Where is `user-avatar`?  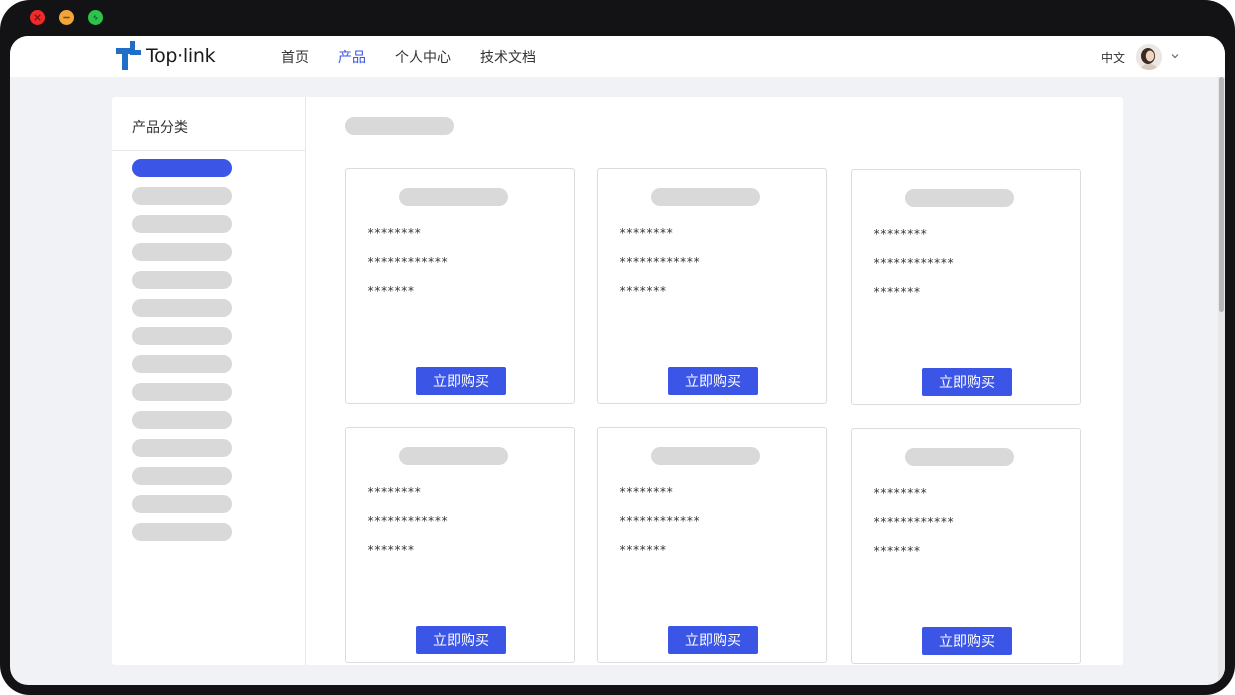 user-avatar is located at coordinates (1149, 57).